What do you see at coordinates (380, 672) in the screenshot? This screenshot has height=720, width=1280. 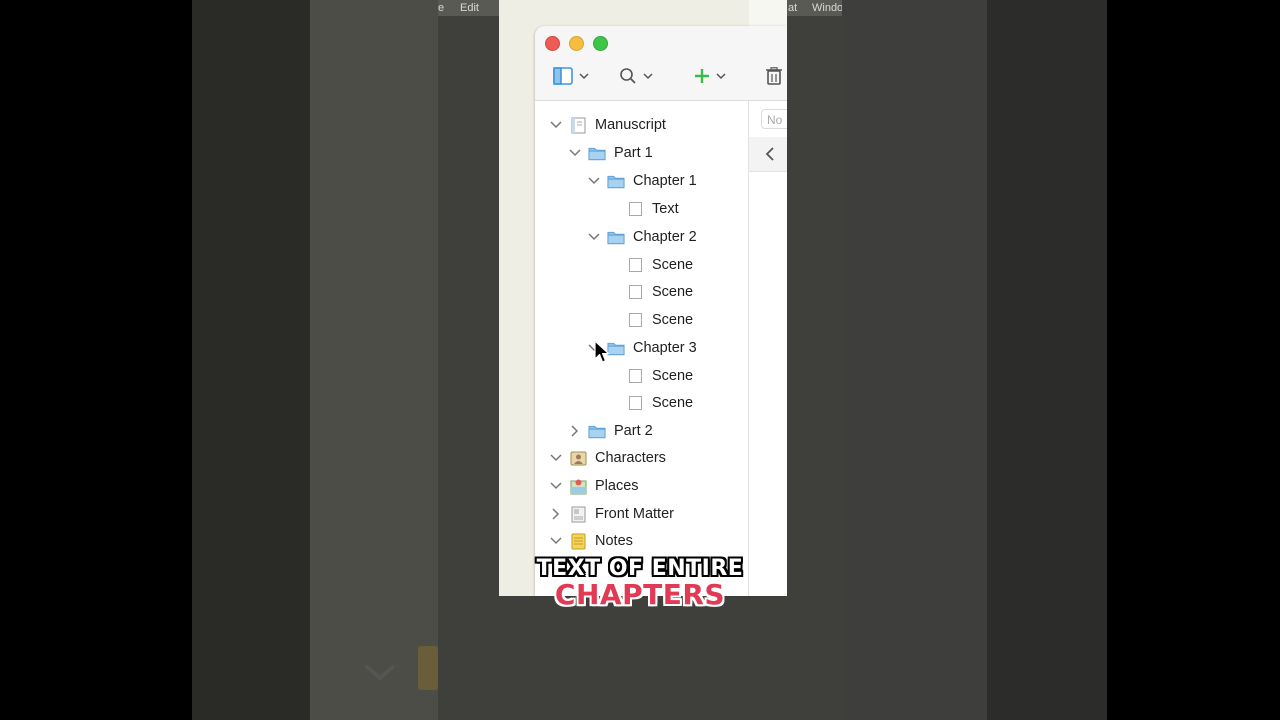 I see `blurred-chevron-icon` at bounding box center [380, 672].